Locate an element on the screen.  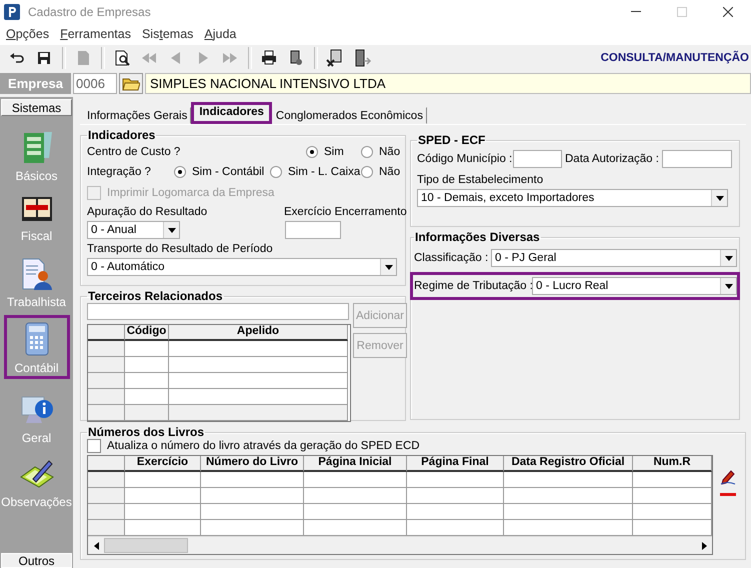
minus-icon is located at coordinates (728, 494).